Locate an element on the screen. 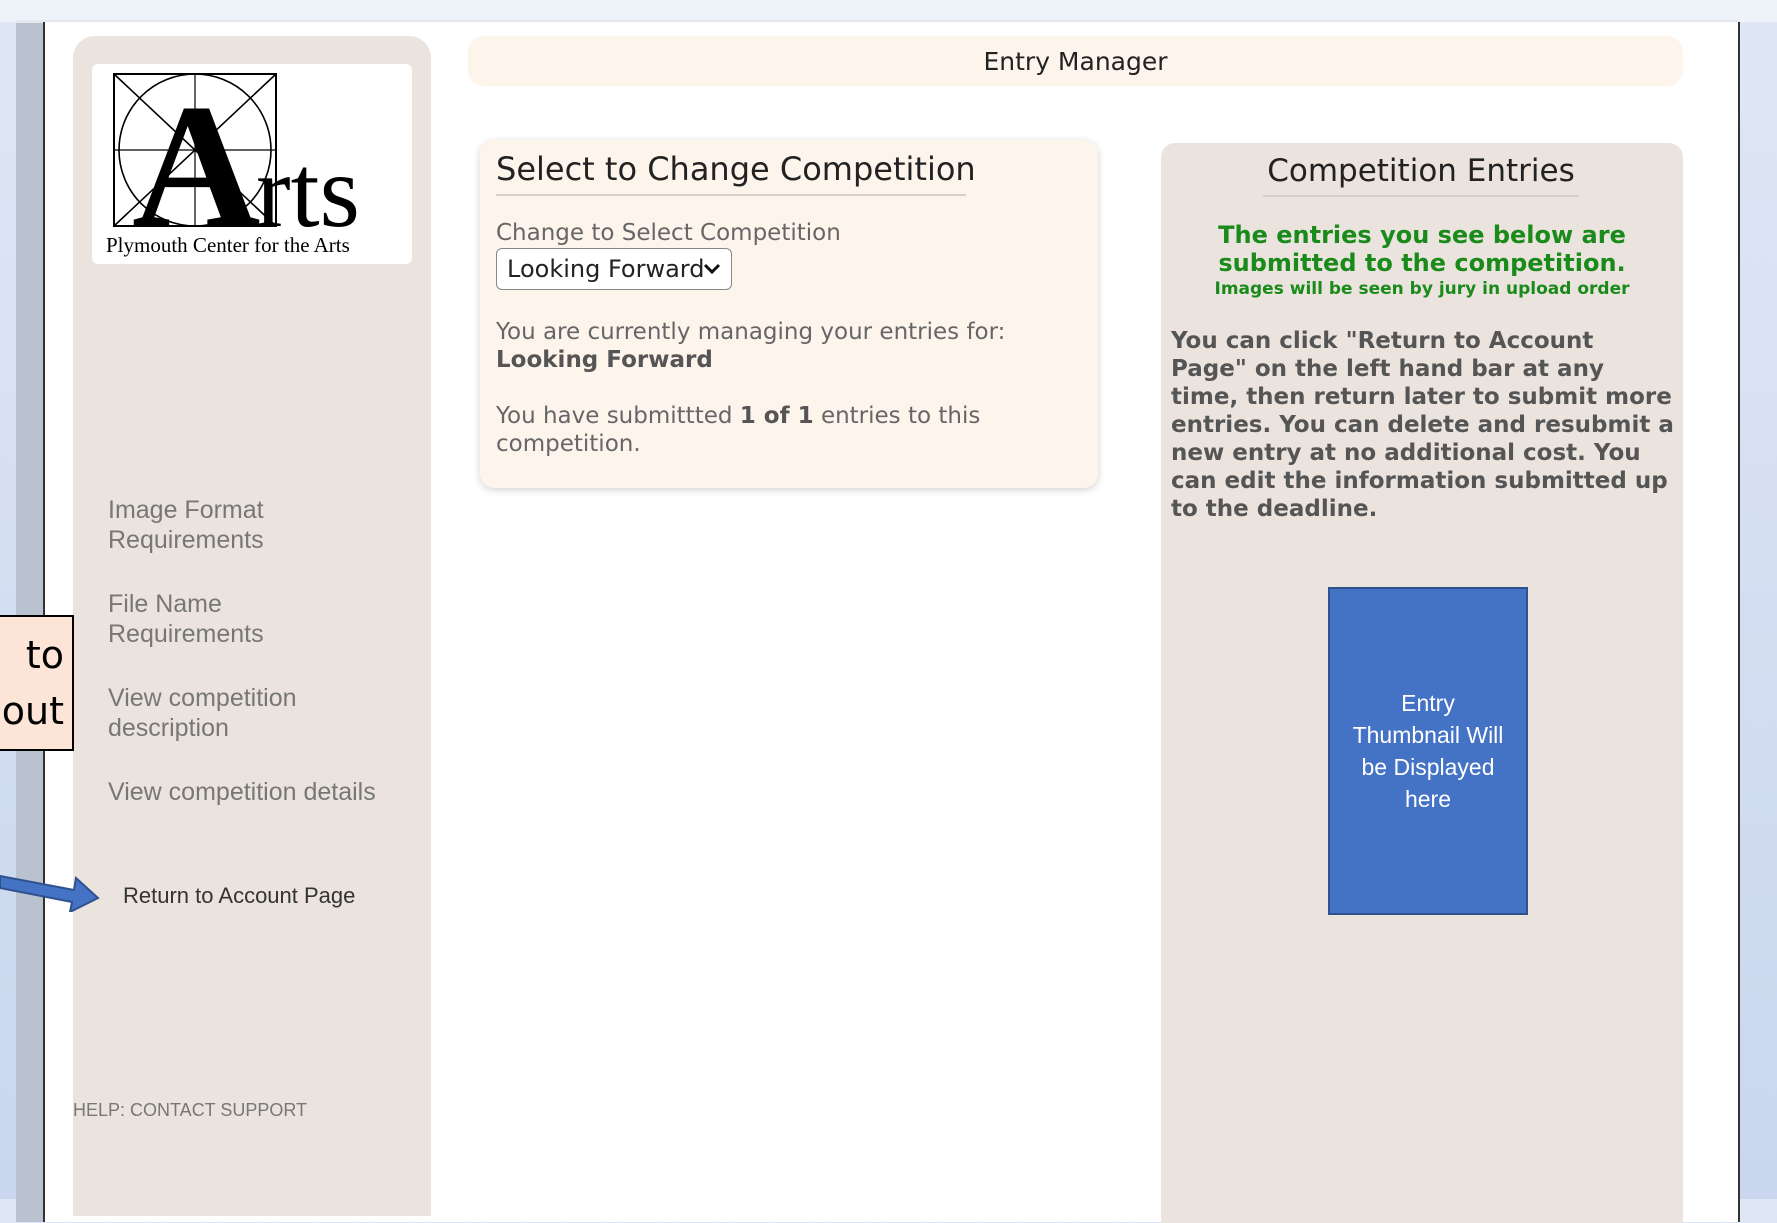 Image resolution: width=1777 pixels, height=1223 pixels. svg-text: A is located at coordinates (196, 164).